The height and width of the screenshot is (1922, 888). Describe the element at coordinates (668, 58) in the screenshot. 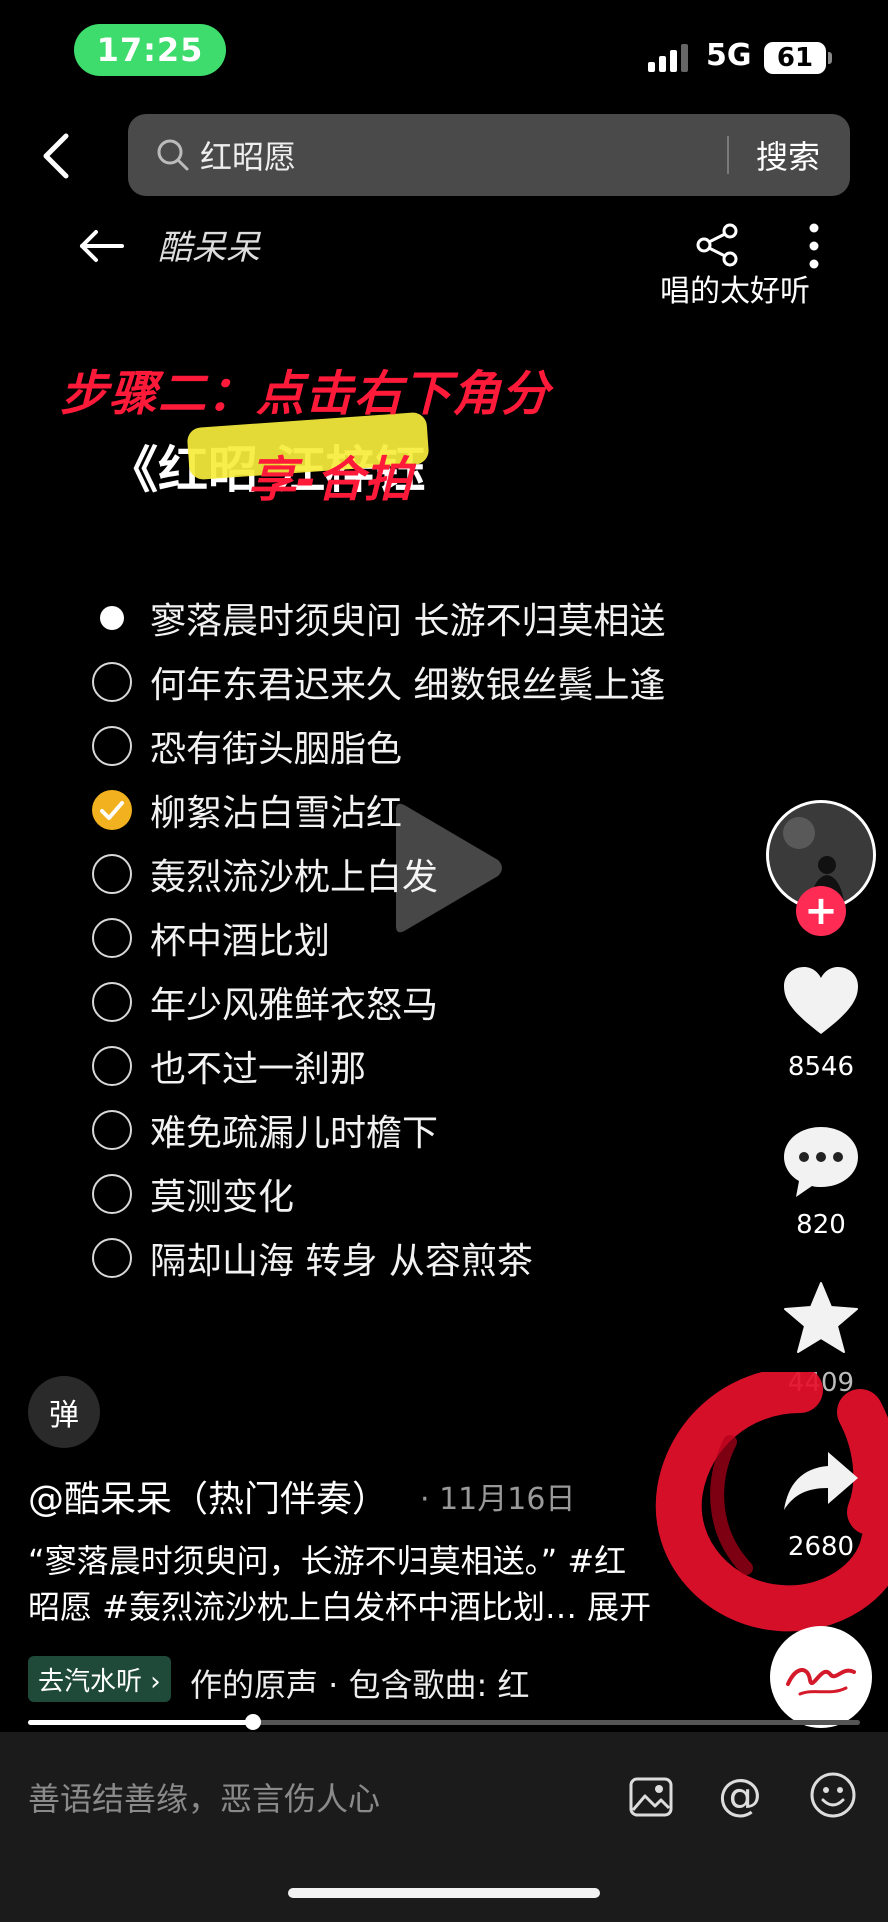

I see `signal-icon` at that location.